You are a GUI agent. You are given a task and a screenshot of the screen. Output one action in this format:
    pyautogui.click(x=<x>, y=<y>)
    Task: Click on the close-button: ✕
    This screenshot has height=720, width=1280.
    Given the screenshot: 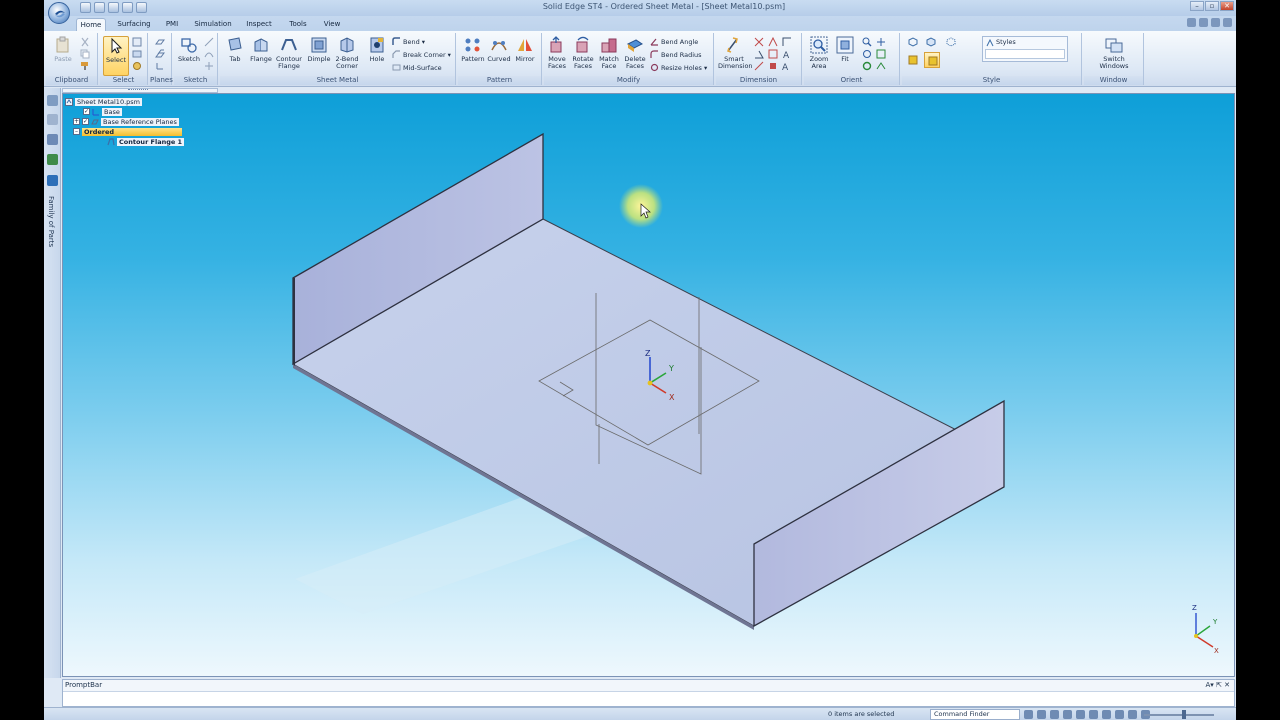 What is the action you would take?
    pyautogui.click(x=1227, y=6)
    